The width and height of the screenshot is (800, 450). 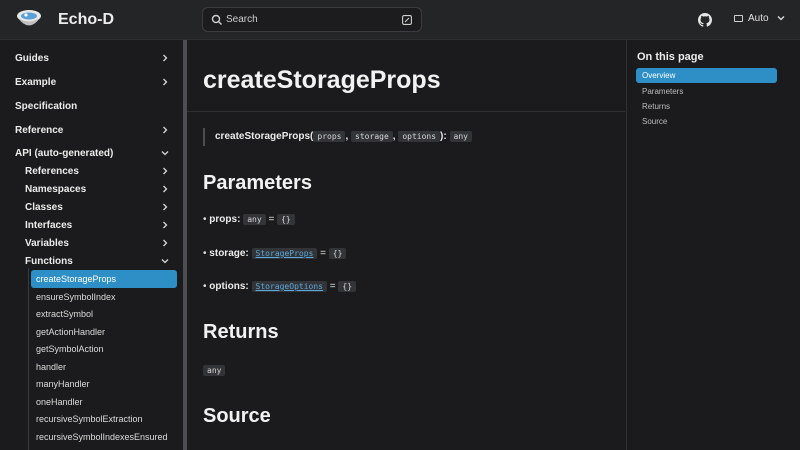 I want to click on returns-type-wrapper: any, so click(x=214, y=370).